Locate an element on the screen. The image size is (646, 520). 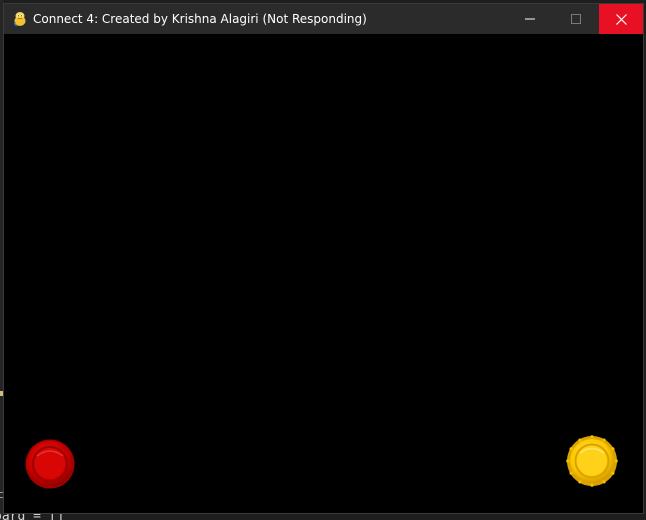
close-button is located at coordinates (621, 19).